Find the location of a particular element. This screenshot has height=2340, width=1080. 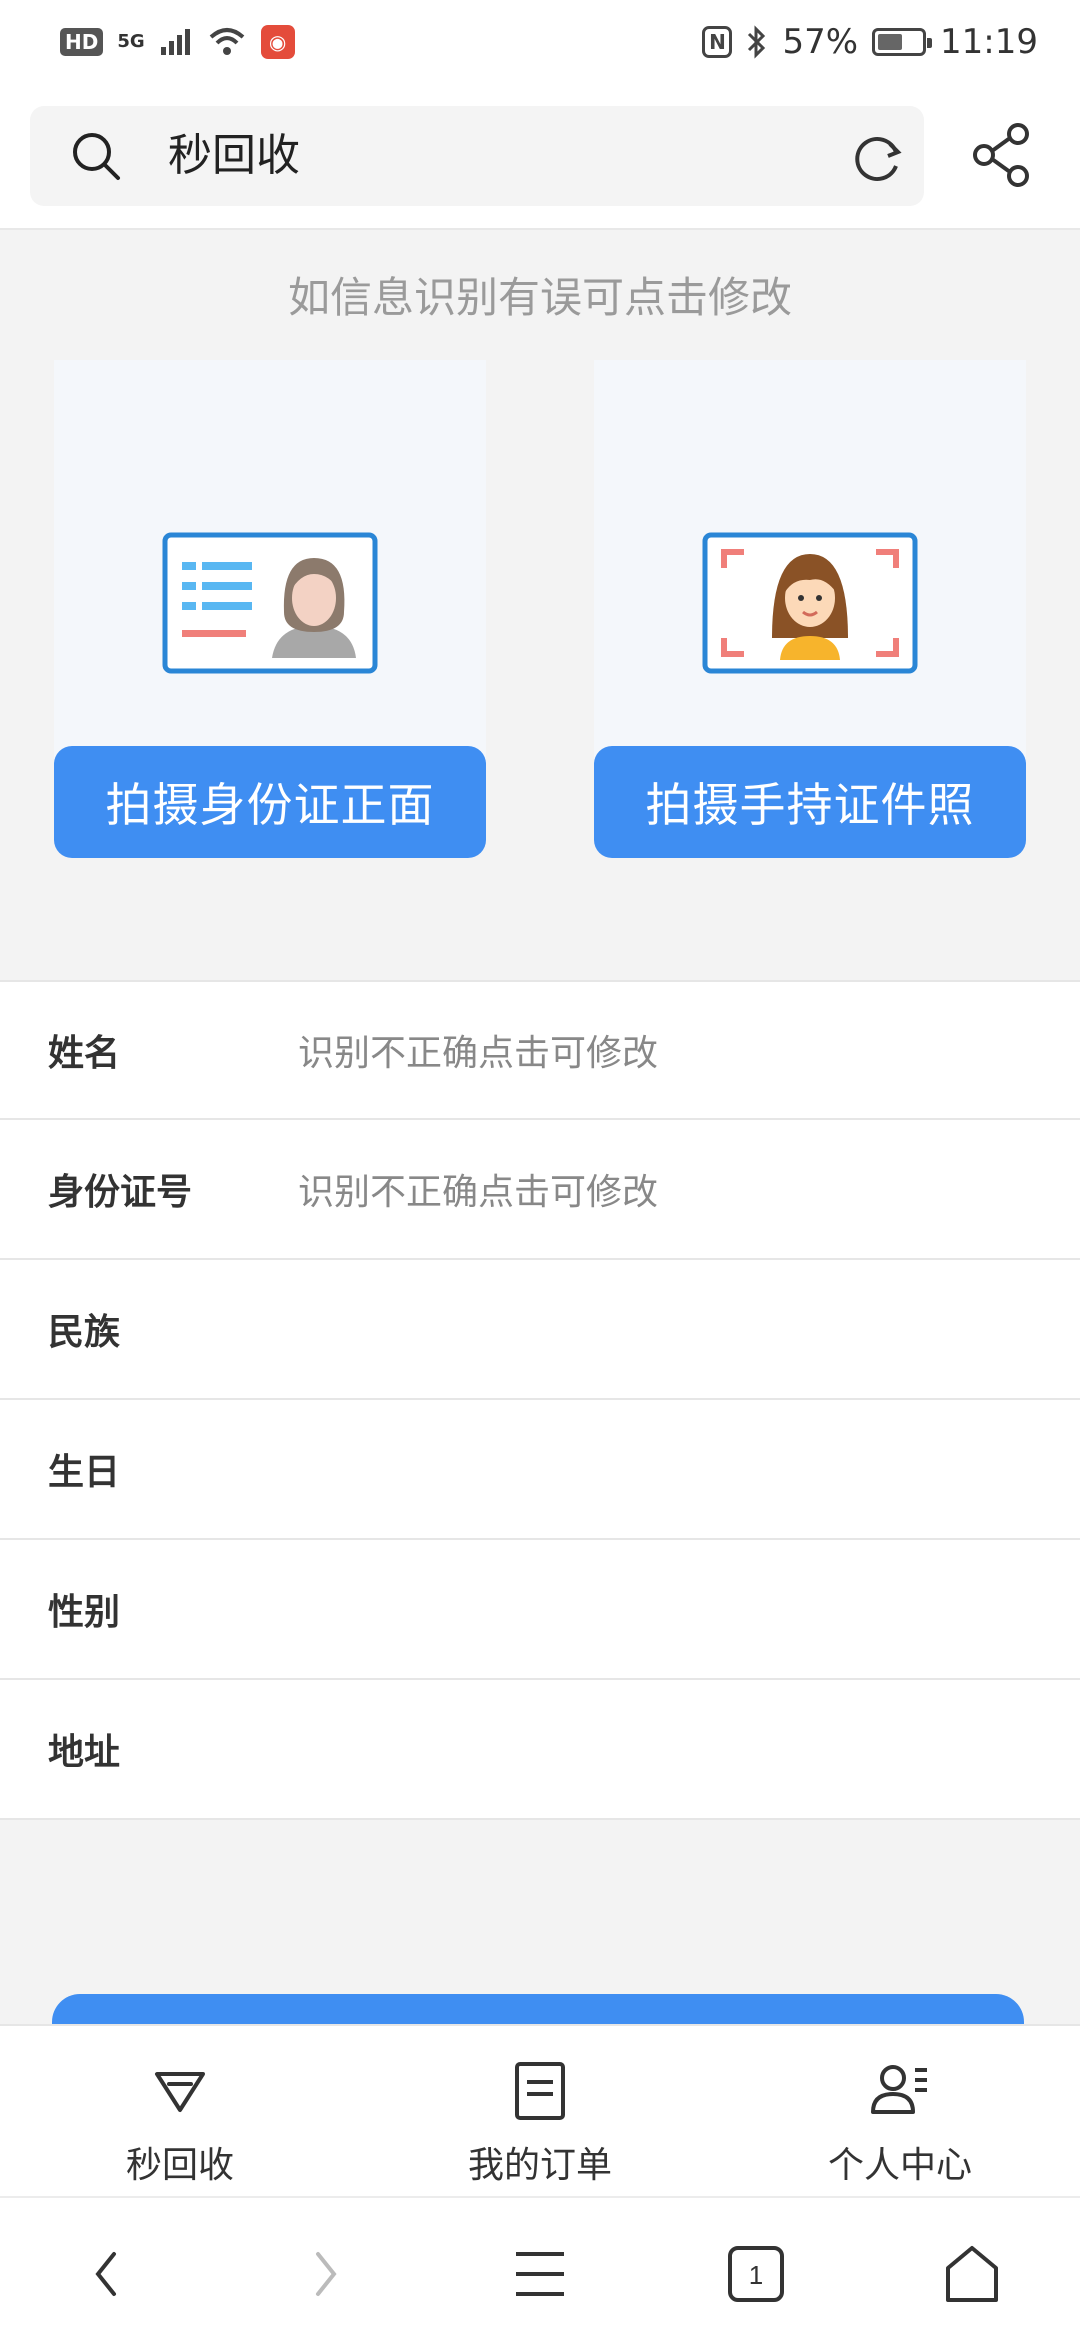

status-left: HD 5G ◉ is located at coordinates (177, 42).